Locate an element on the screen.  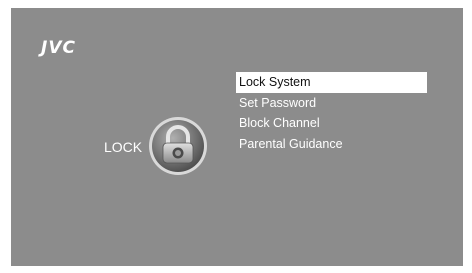
menu-item-block-channel: Block Channel is located at coordinates (331, 123).